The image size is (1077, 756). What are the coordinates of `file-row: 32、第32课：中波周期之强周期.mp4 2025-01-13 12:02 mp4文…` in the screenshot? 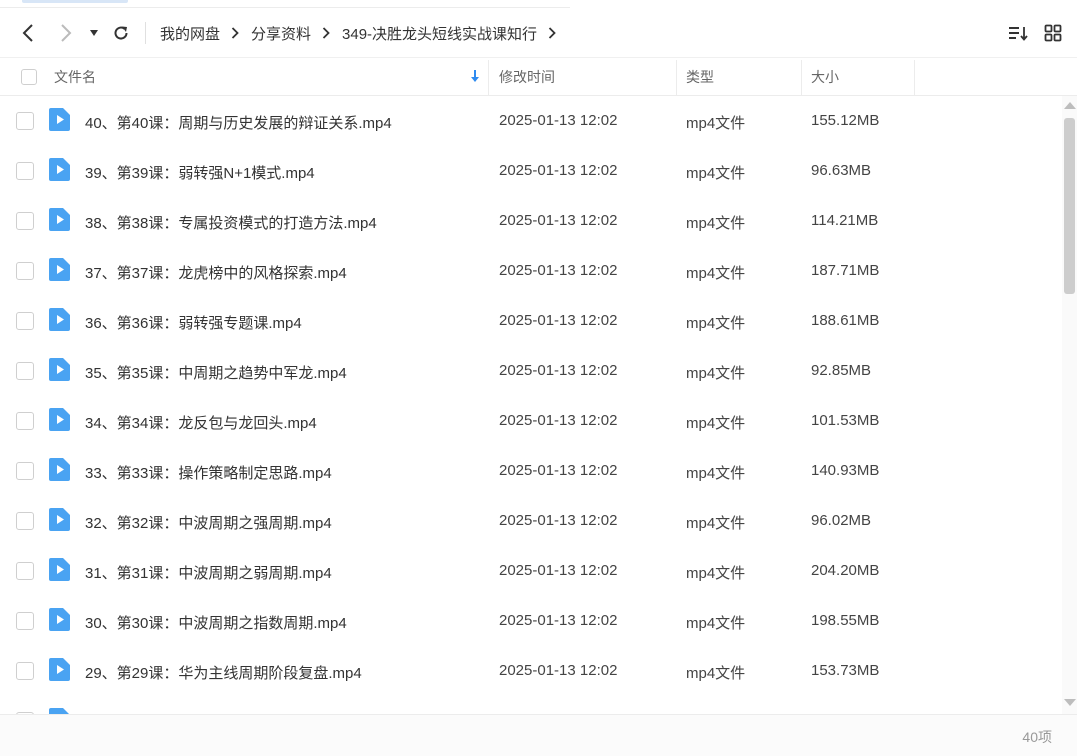 It's located at (531, 521).